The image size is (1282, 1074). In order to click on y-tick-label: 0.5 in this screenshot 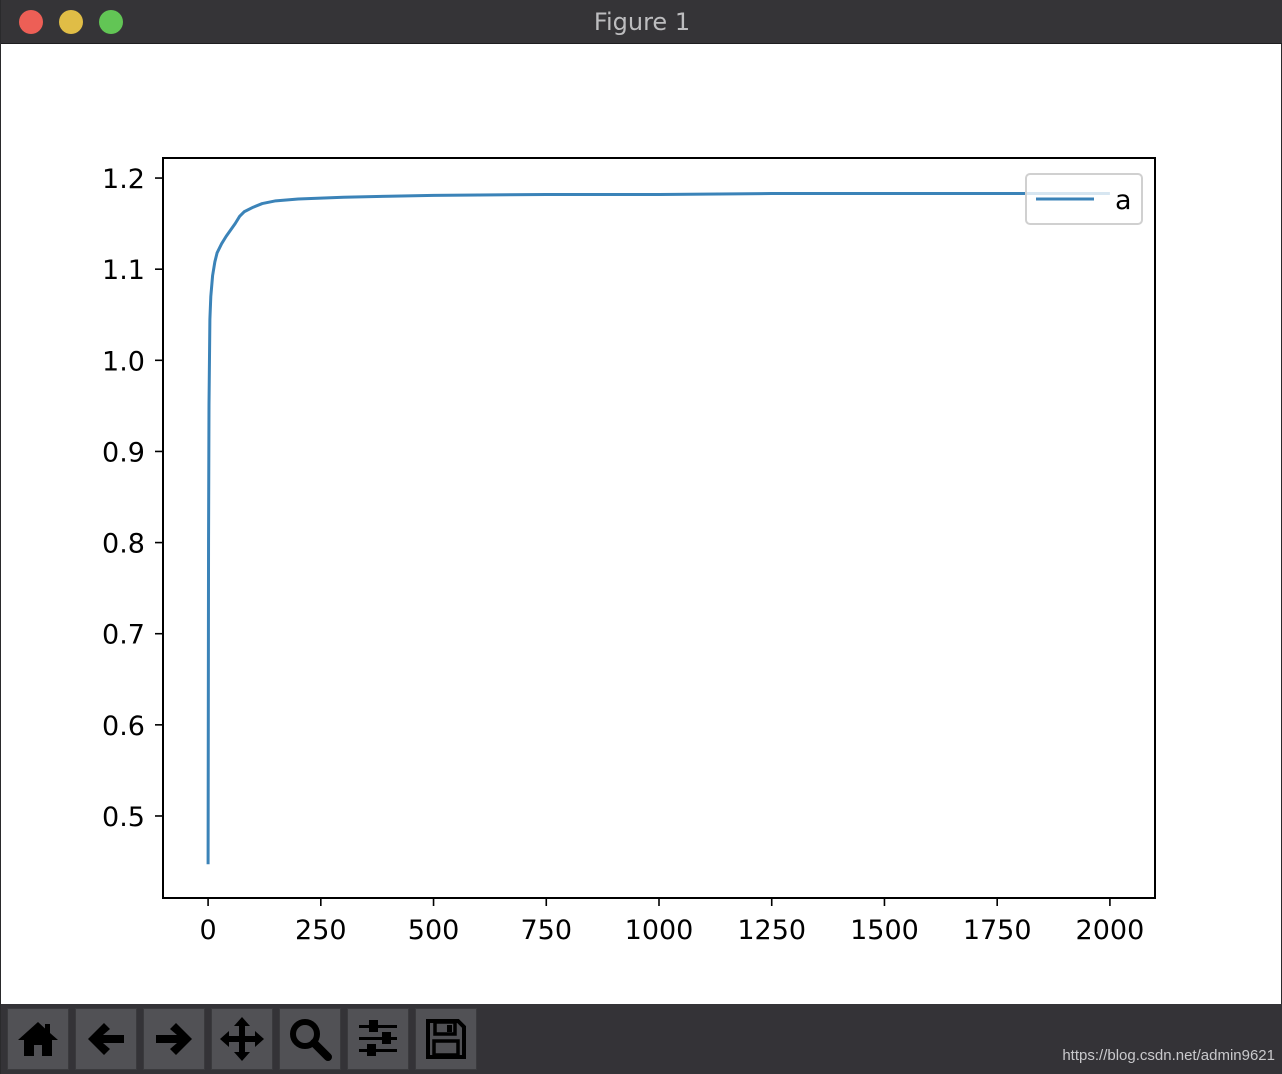, I will do `click(123, 817)`.